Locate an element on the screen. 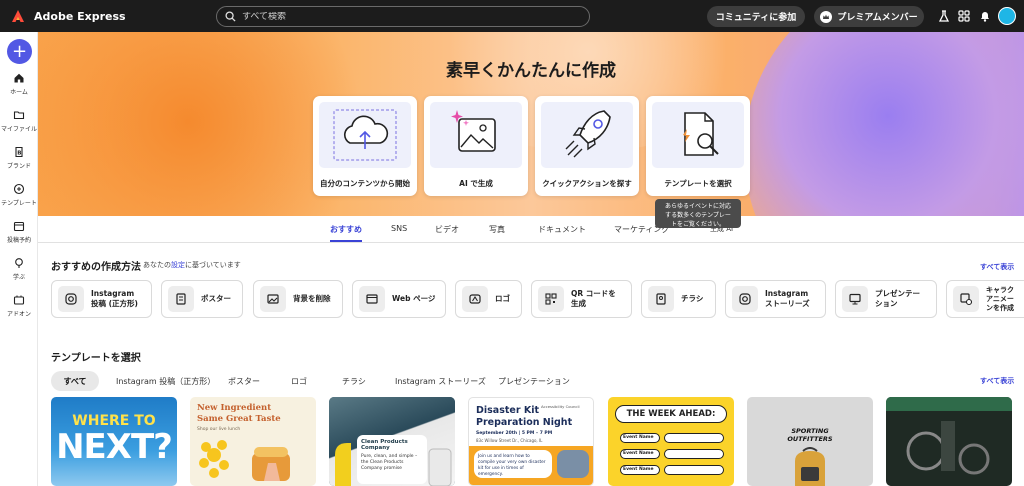 The width and height of the screenshot is (1024, 486). template-text: THE WEEK AHEAD: is located at coordinates (671, 414).